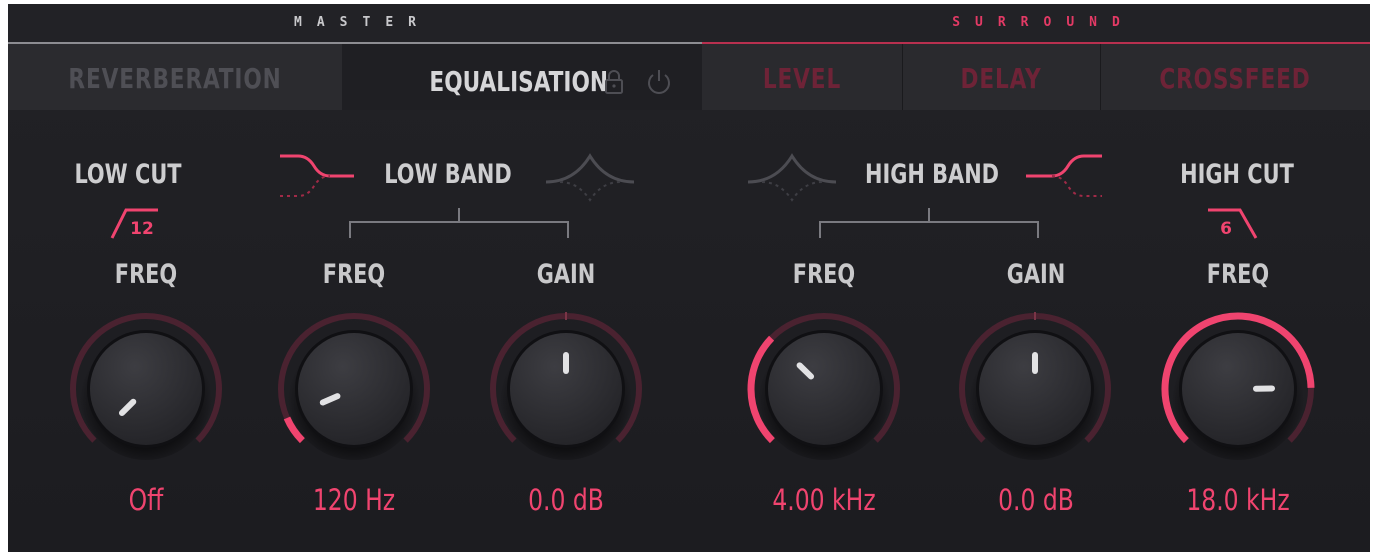 The width and height of the screenshot is (1375, 552). I want to click on high-band-freq-label: FREQ, so click(824, 274).